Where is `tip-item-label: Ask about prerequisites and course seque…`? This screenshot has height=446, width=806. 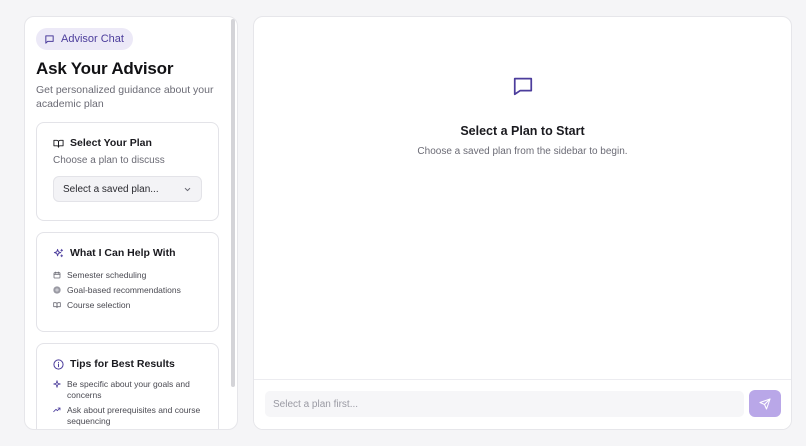 tip-item-label: Ask about prerequisites and course seque… is located at coordinates (134, 415).